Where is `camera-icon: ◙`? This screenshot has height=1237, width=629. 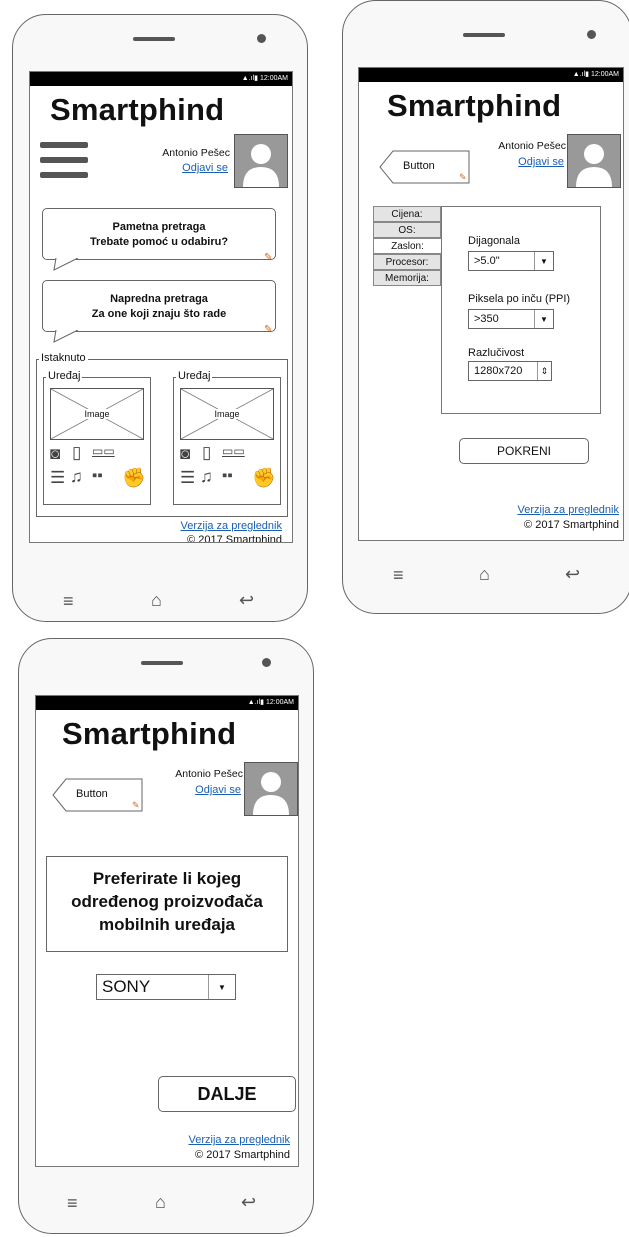
camera-icon: ◙ is located at coordinates (55, 453).